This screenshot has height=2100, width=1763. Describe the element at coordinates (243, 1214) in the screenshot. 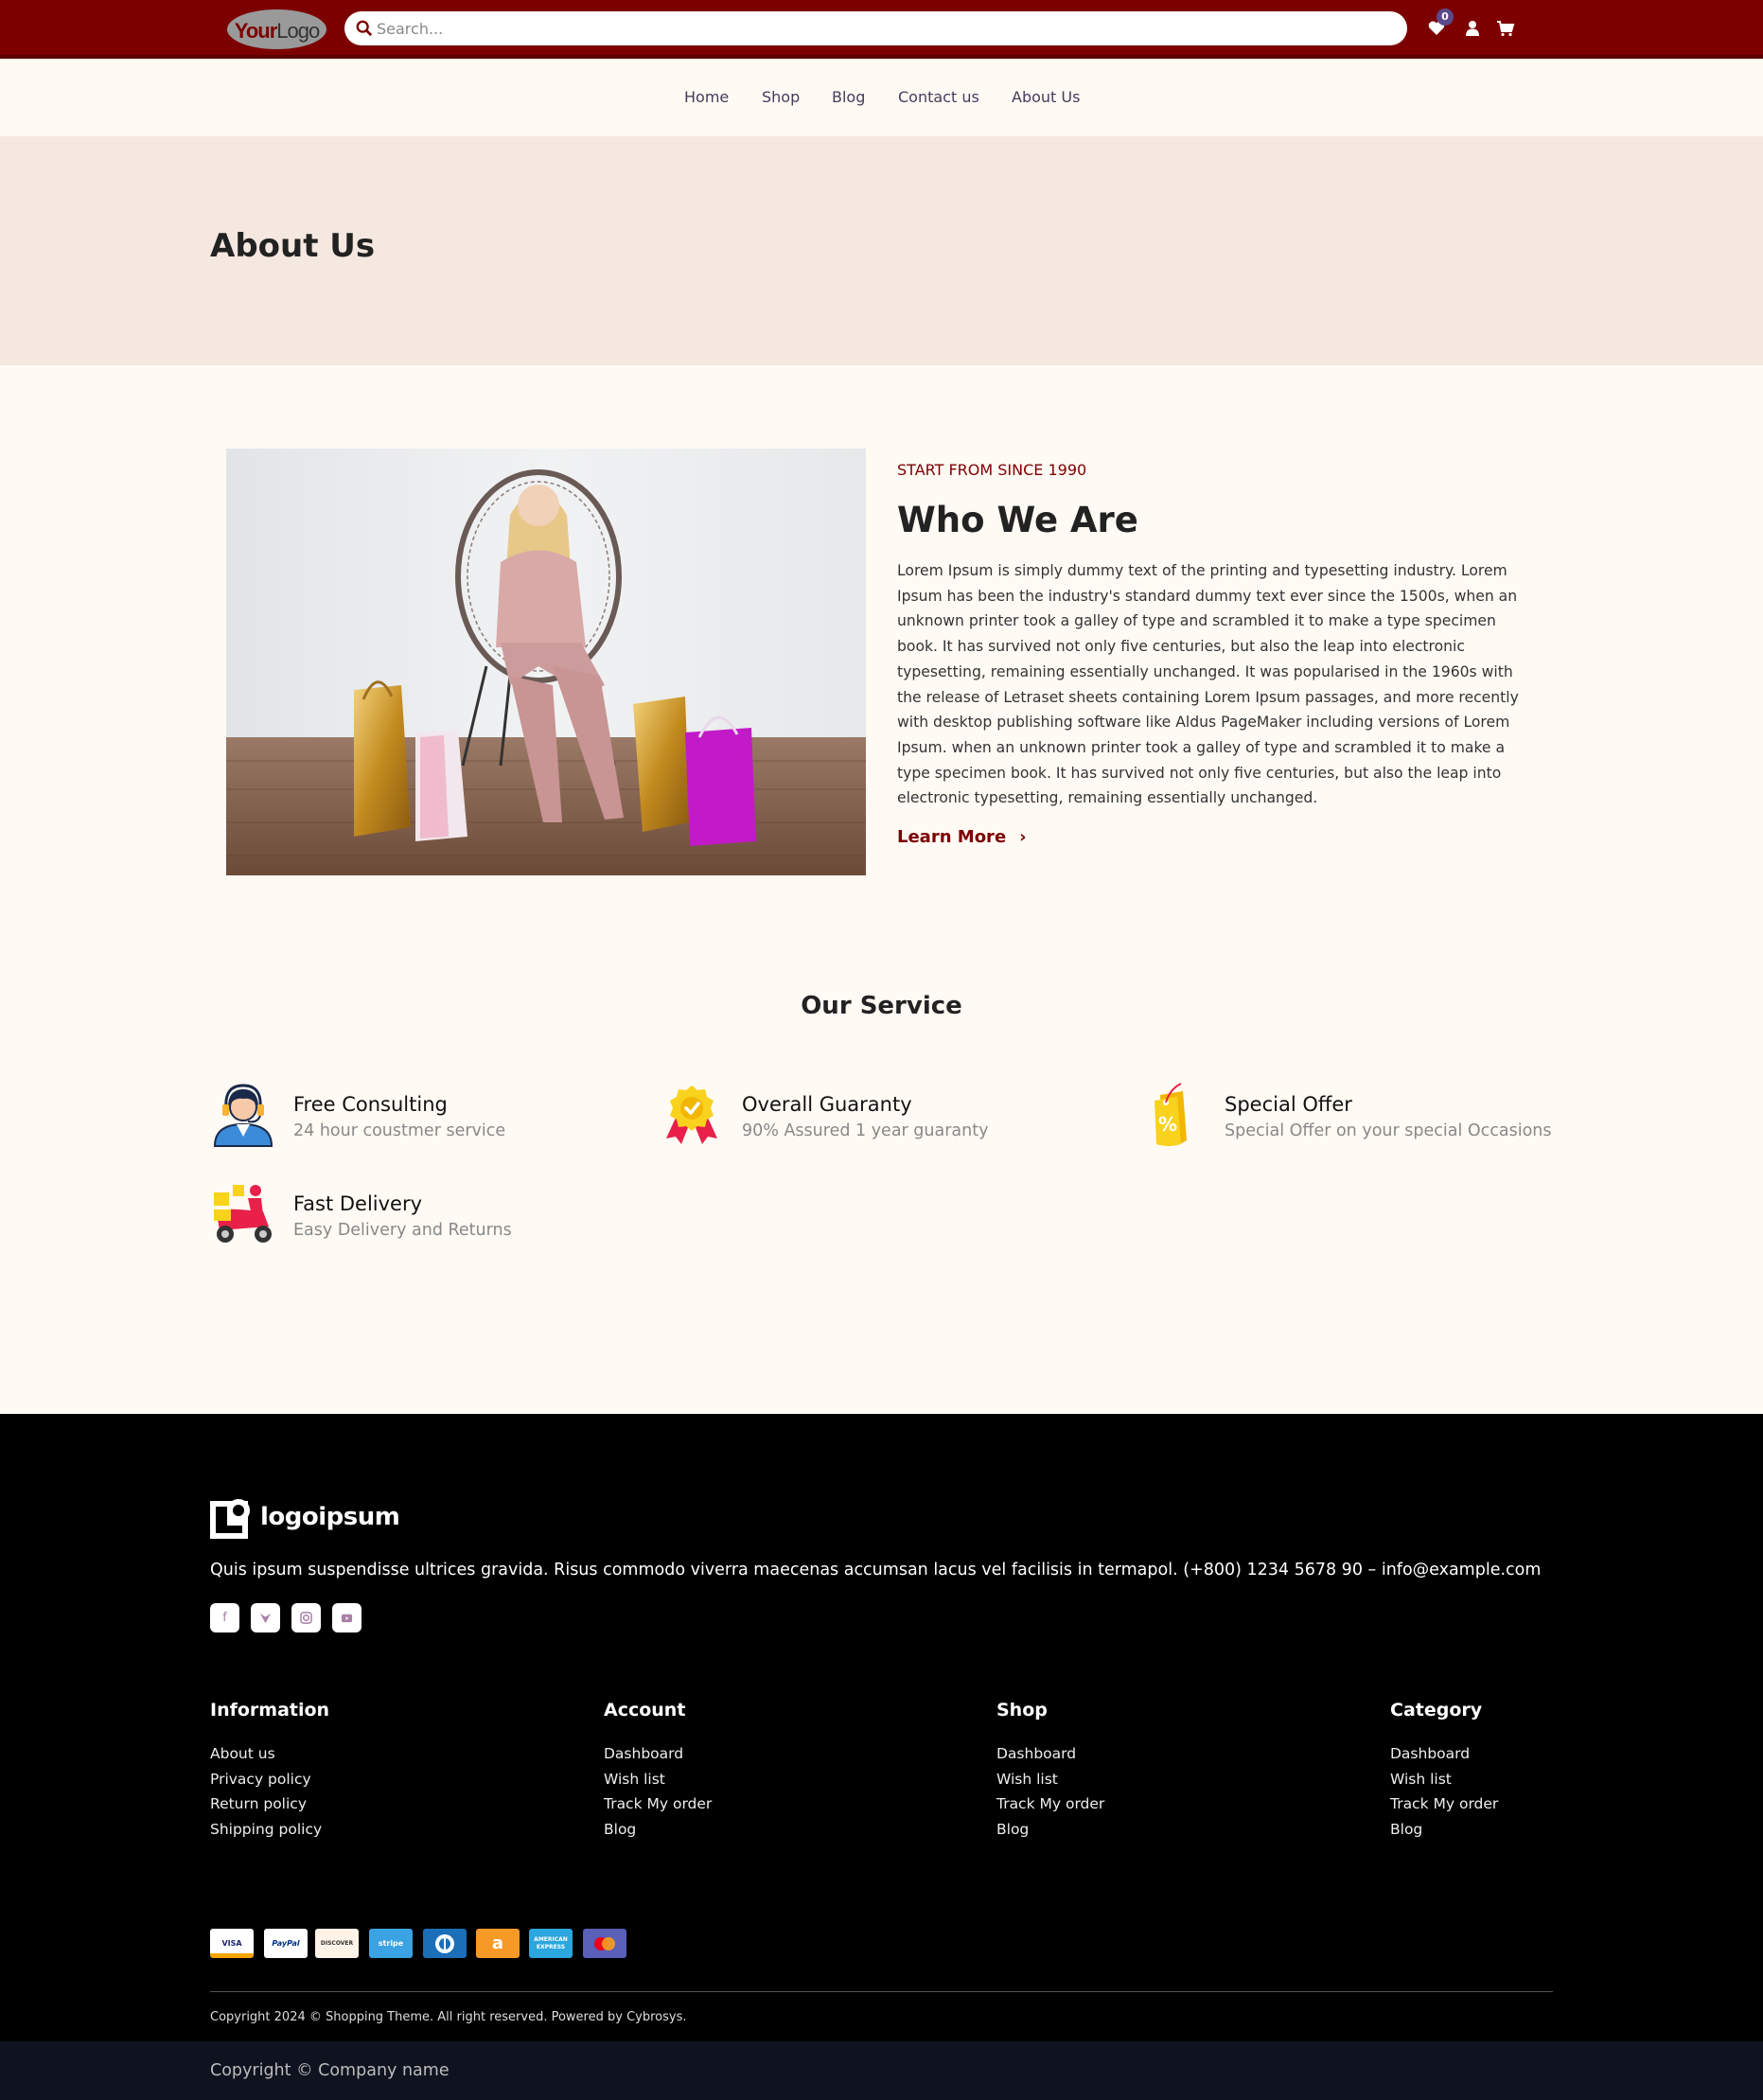

I see `delivery-scooter-icon` at that location.